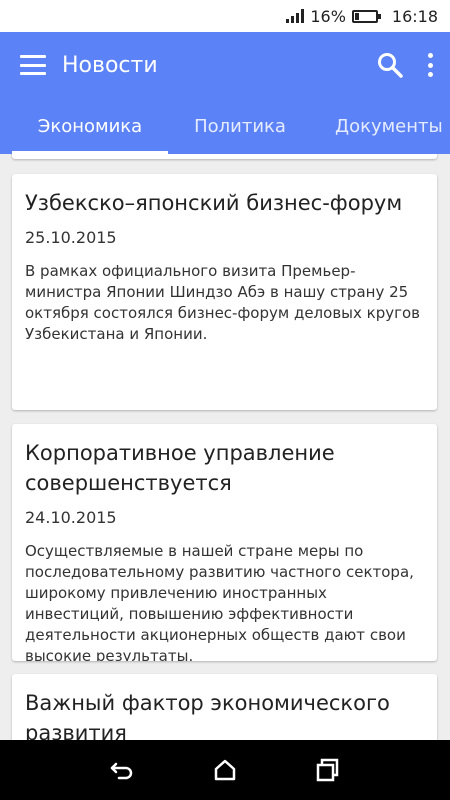  I want to click on tab-economy: Экономика, so click(90, 126).